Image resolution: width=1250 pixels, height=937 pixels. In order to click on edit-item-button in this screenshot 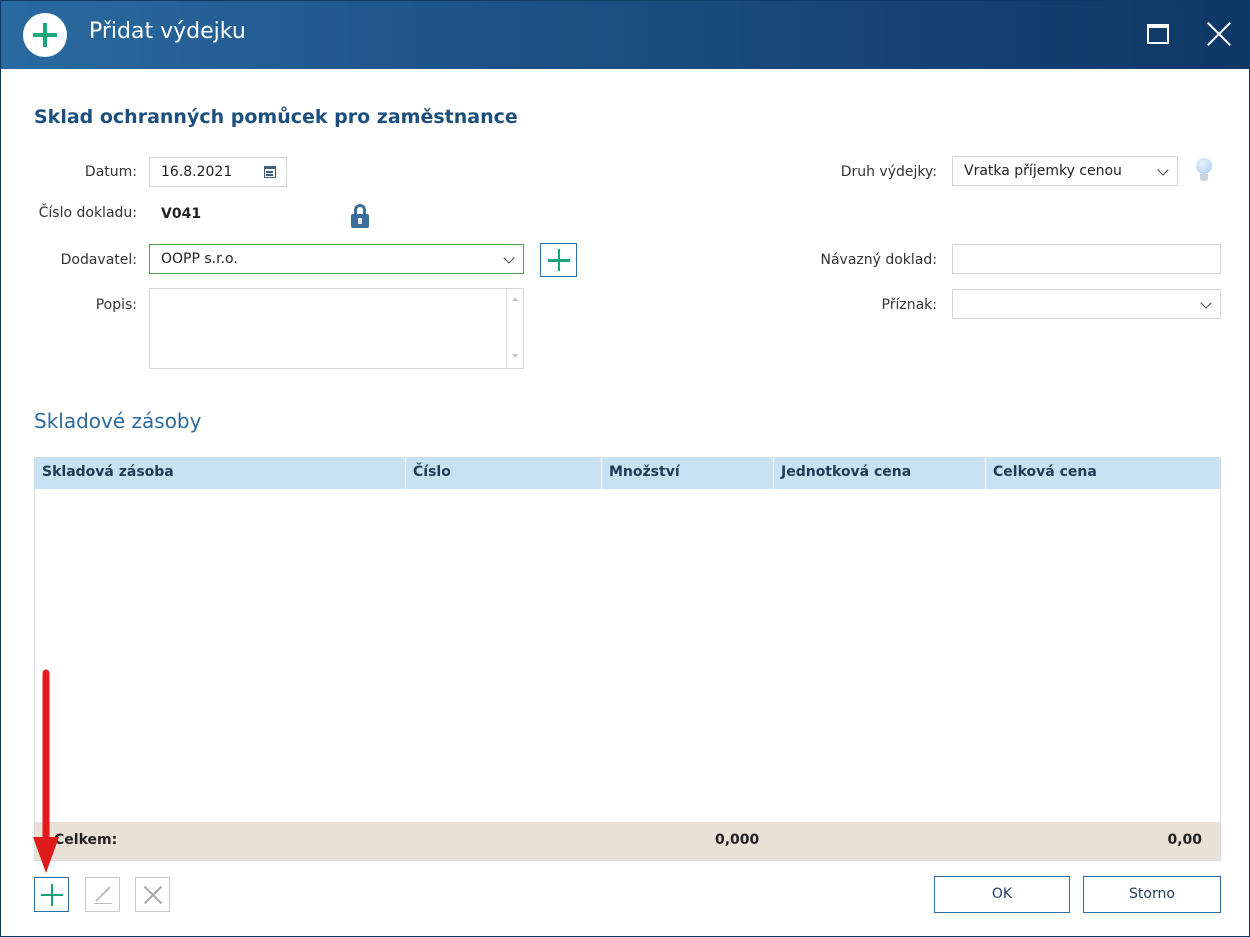, I will do `click(102, 894)`.